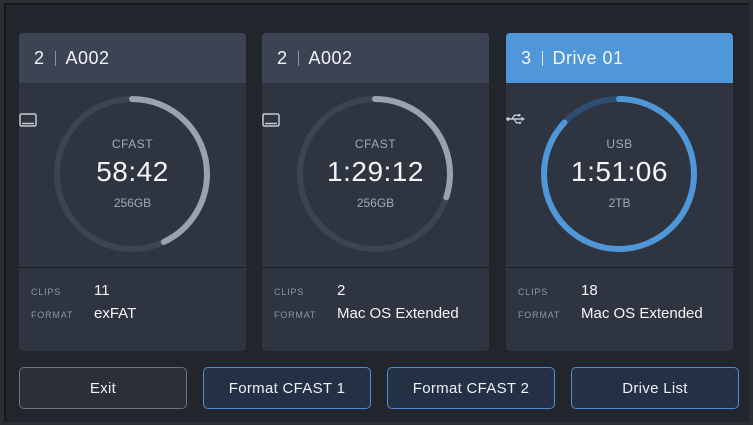  I want to click on clips-row: CLIPS 18, so click(625, 293).